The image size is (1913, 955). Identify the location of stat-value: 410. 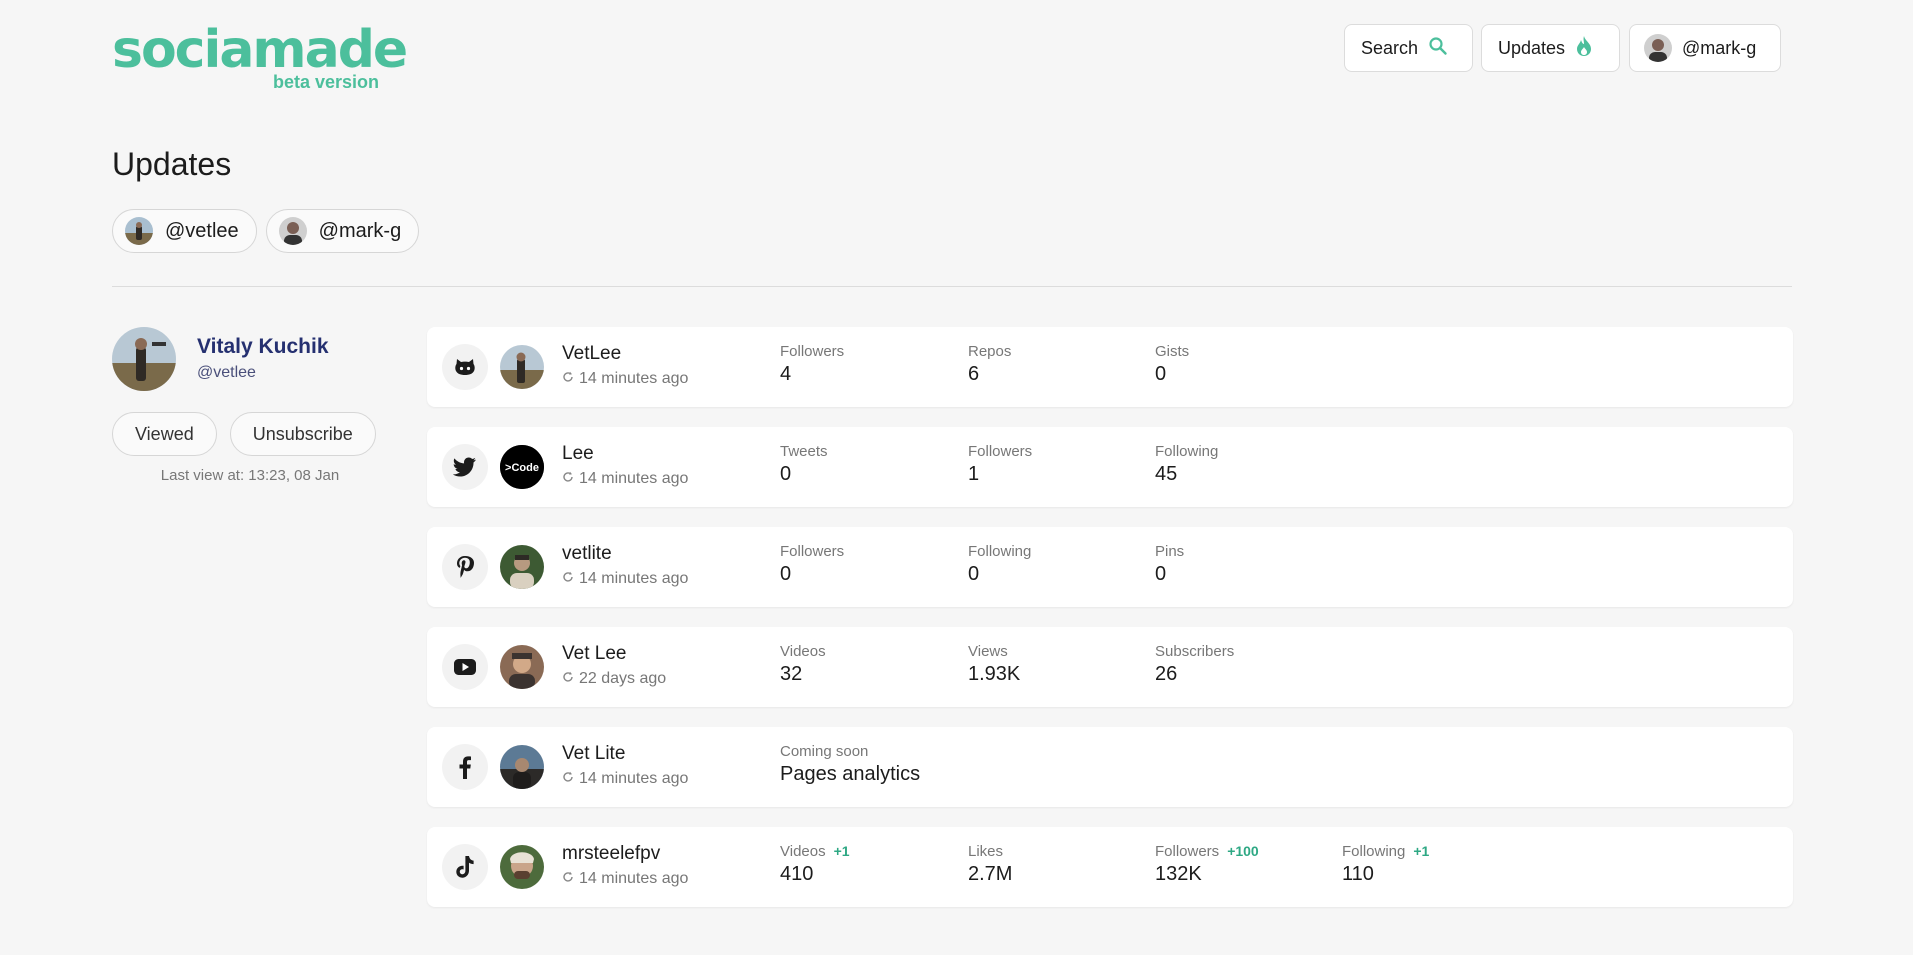
(797, 874).